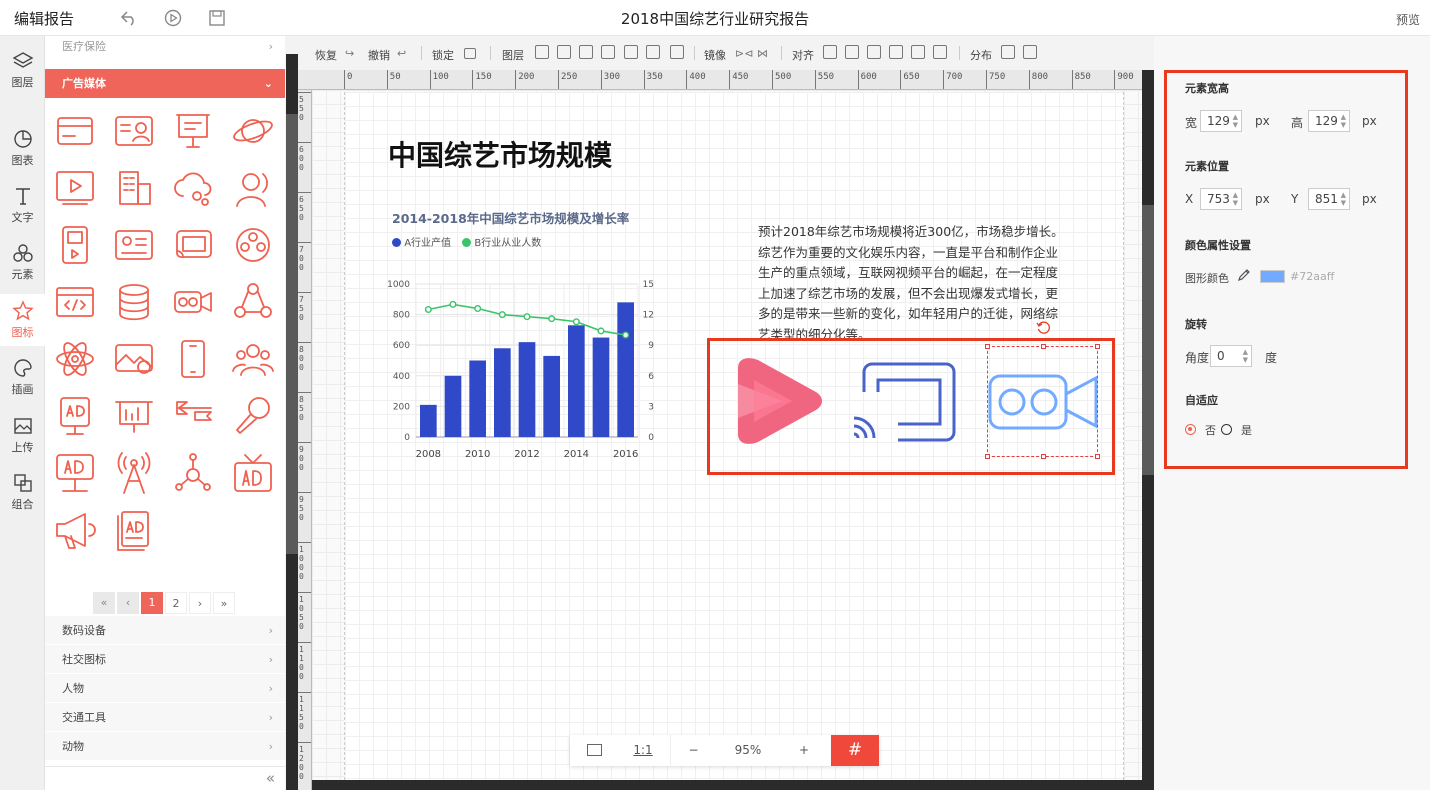 This screenshot has width=1430, height=790. I want to click on video-camera-icon, so click(193, 302).